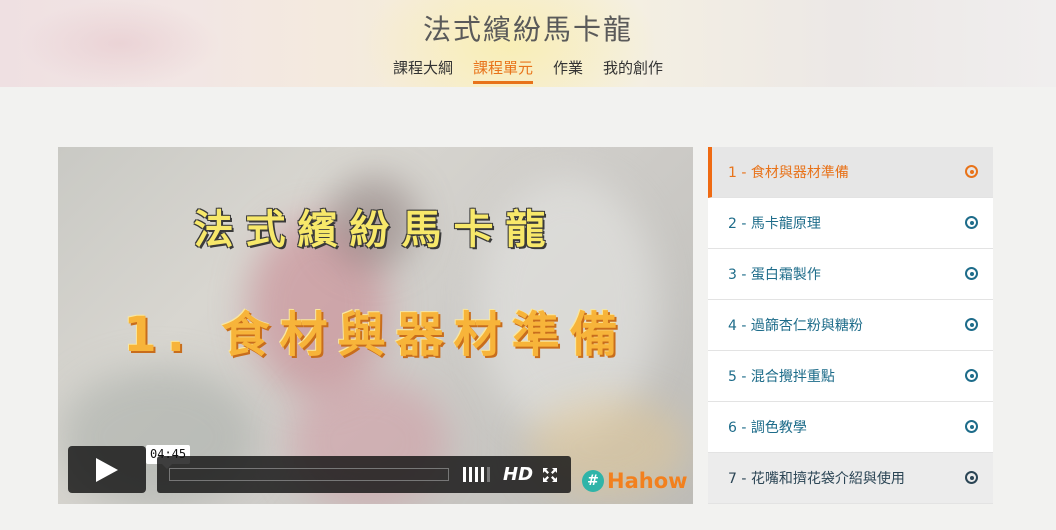  What do you see at coordinates (850, 223) in the screenshot?
I see `lesson-item-2: 2 - 馬卡龍原理` at bounding box center [850, 223].